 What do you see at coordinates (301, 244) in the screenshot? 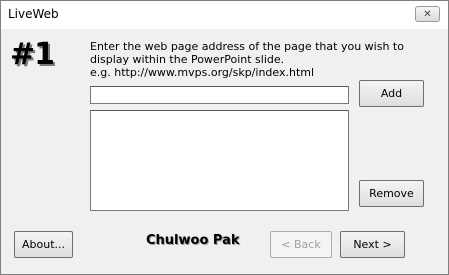
I see `back-button: < Back` at bounding box center [301, 244].